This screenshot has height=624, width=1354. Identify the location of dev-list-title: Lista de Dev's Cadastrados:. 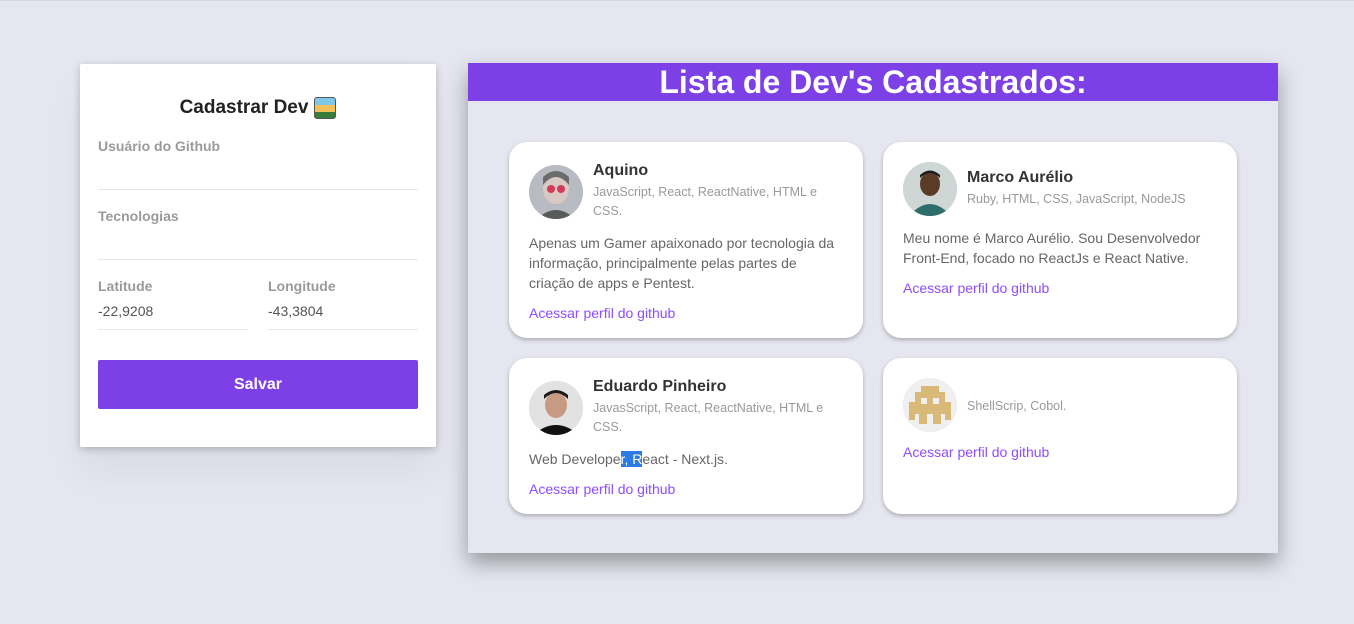
(873, 82).